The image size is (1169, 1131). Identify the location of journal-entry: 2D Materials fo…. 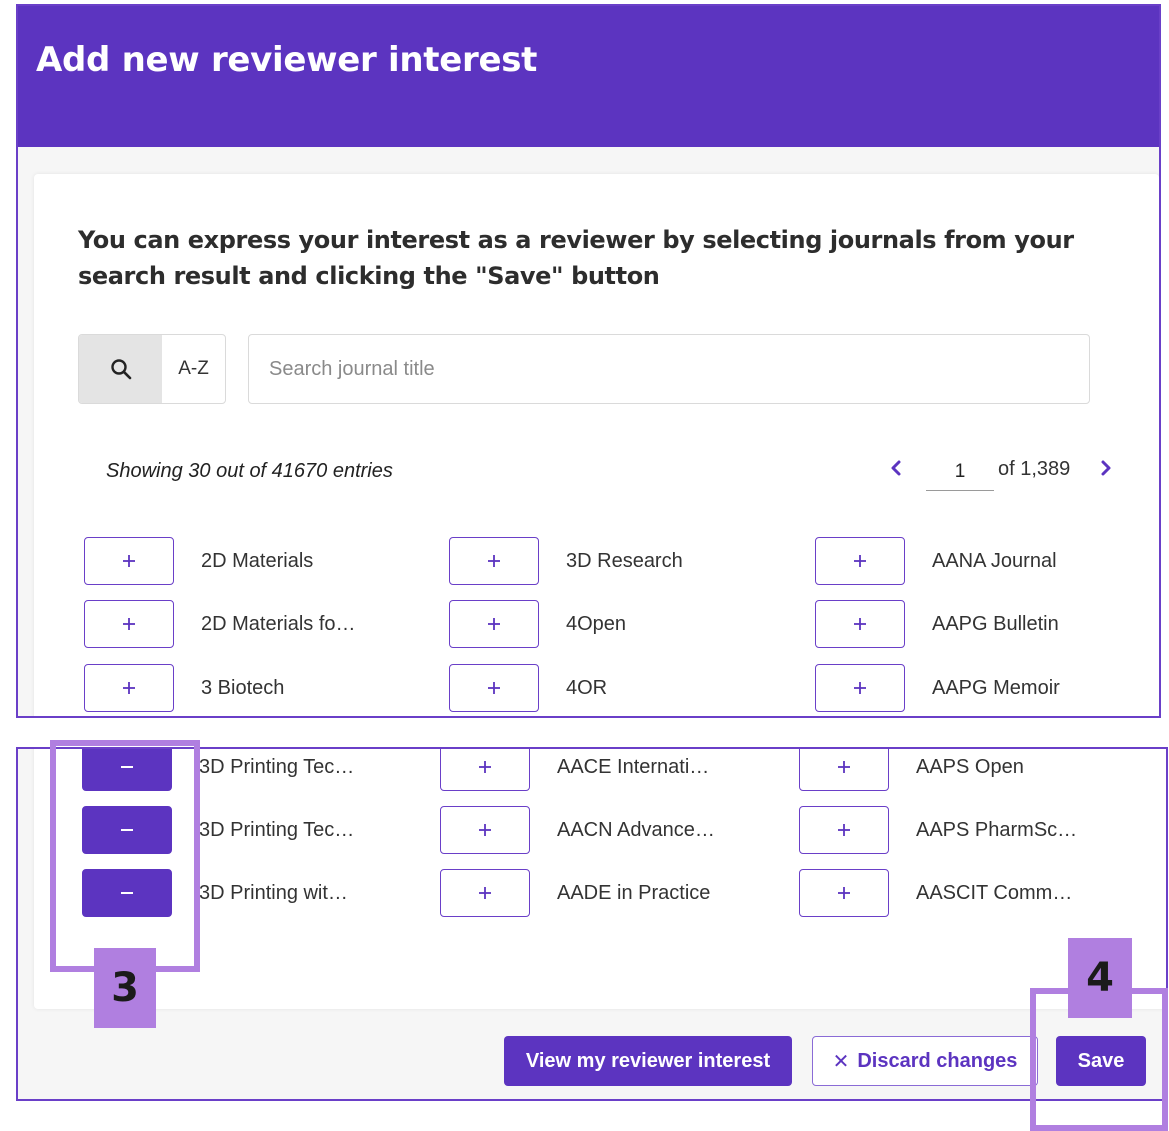
(220, 624).